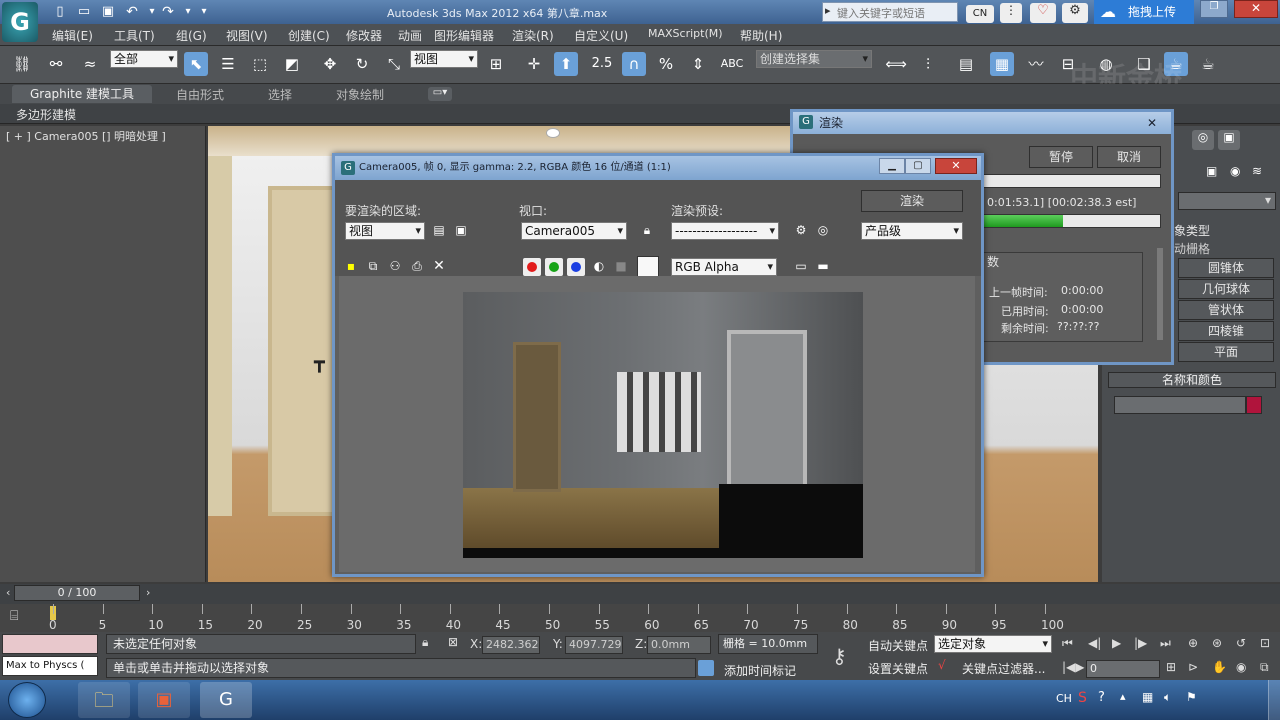 The width and height of the screenshot is (1280, 720). What do you see at coordinates (896, 64) in the screenshot?
I see `mirror-icon: ⟺` at bounding box center [896, 64].